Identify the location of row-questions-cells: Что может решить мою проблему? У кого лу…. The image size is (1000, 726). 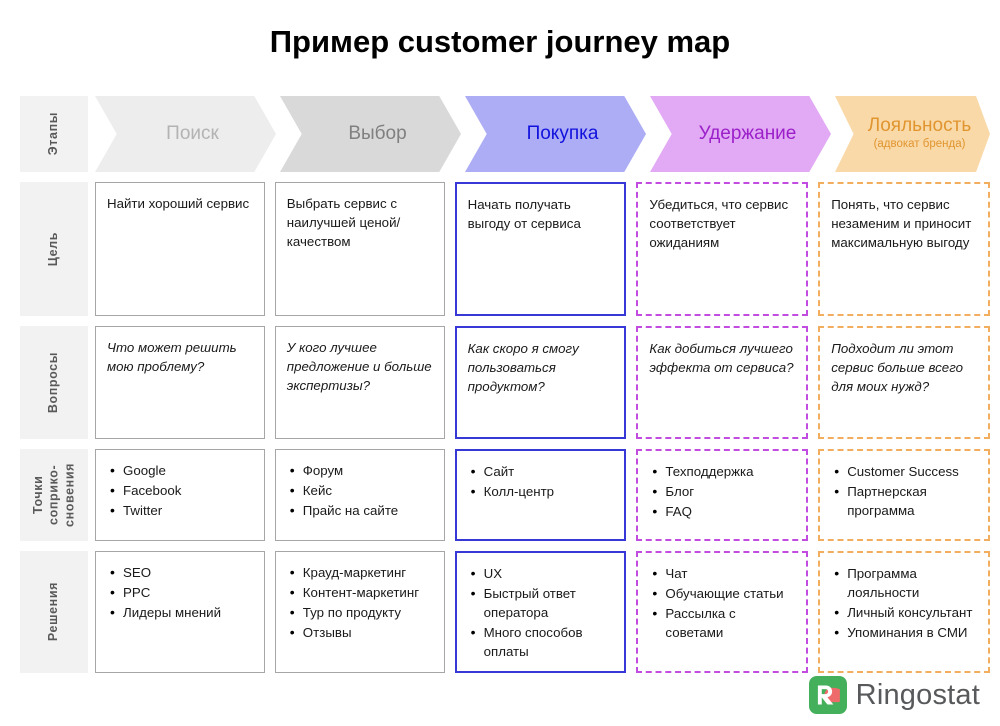
(542, 382).